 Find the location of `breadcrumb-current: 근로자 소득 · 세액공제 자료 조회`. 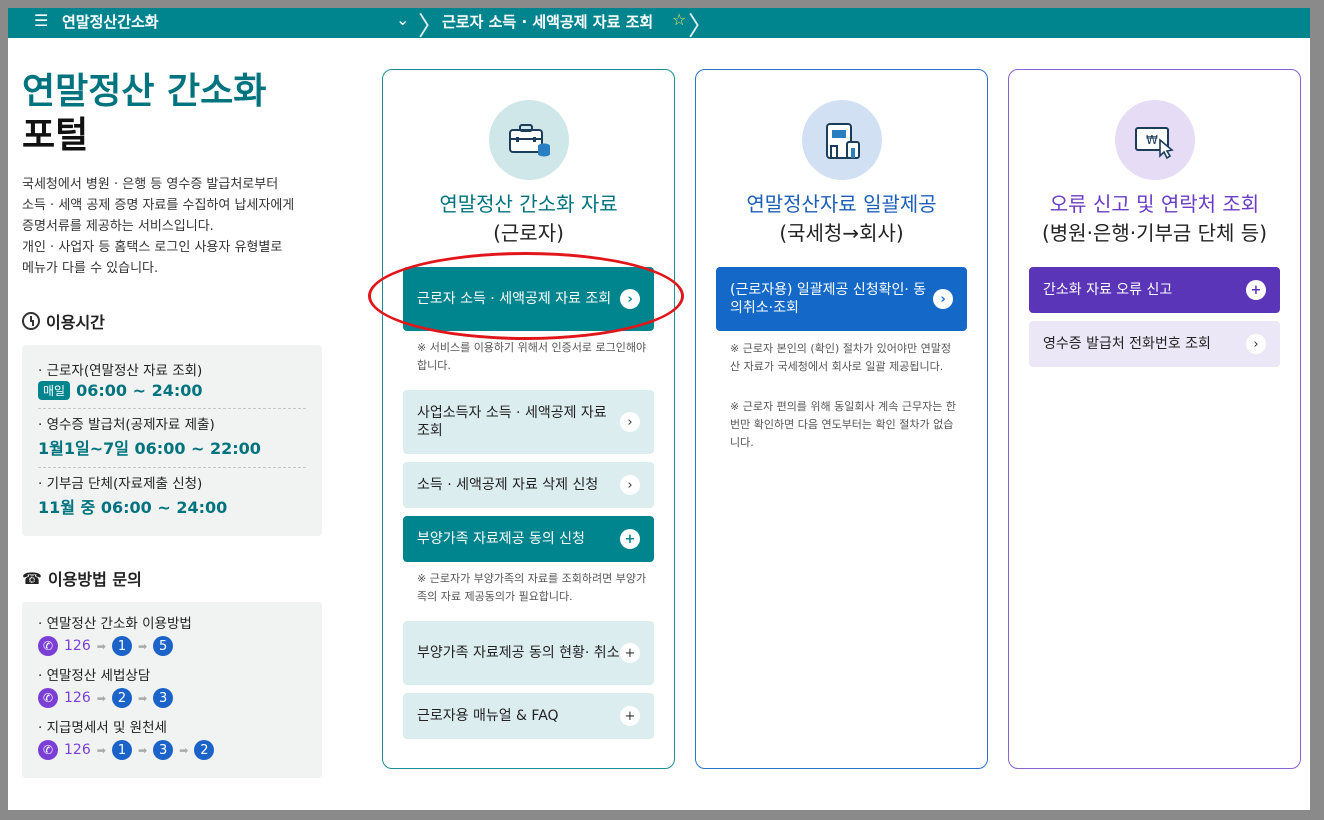

breadcrumb-current: 근로자 소득 · 세액공제 자료 조회 is located at coordinates (548, 22).